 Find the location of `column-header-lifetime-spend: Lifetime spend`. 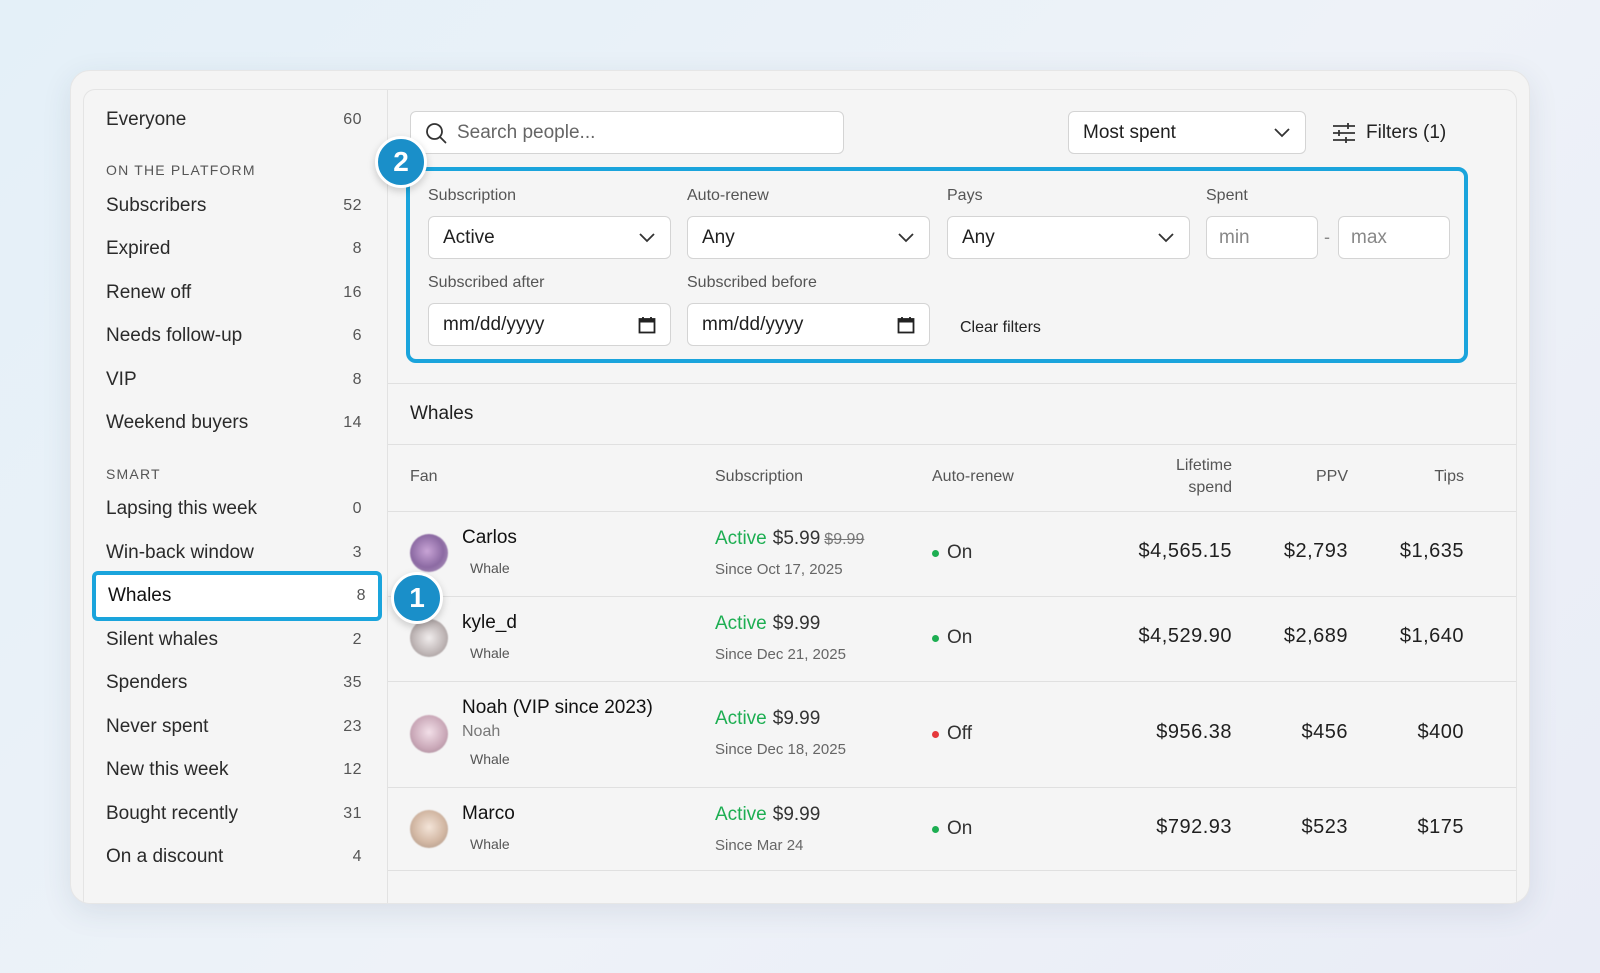

column-header-lifetime-spend: Lifetime spend is located at coordinates (1182, 477).